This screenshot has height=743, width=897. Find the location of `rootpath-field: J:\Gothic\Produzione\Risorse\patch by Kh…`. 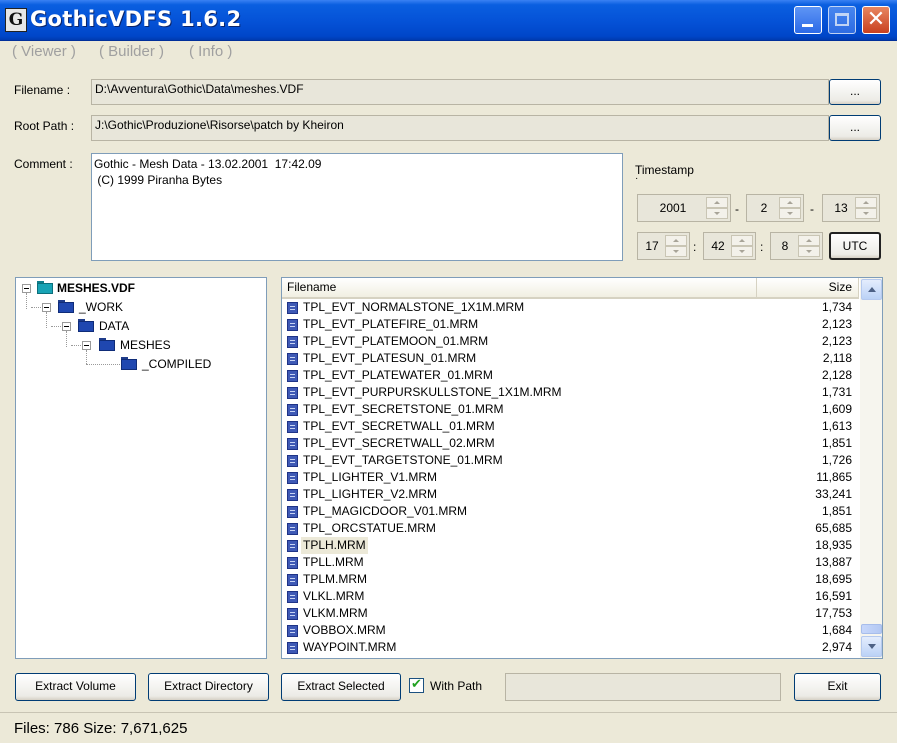

rootpath-field: J:\Gothic\Produzione\Risorse\patch by Kh… is located at coordinates (460, 128).